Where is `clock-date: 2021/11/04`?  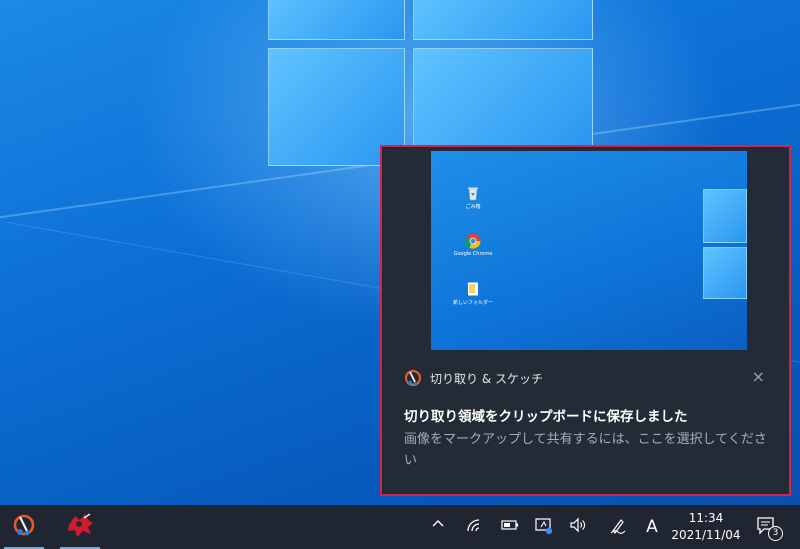
clock-date: 2021/11/04 is located at coordinates (706, 535).